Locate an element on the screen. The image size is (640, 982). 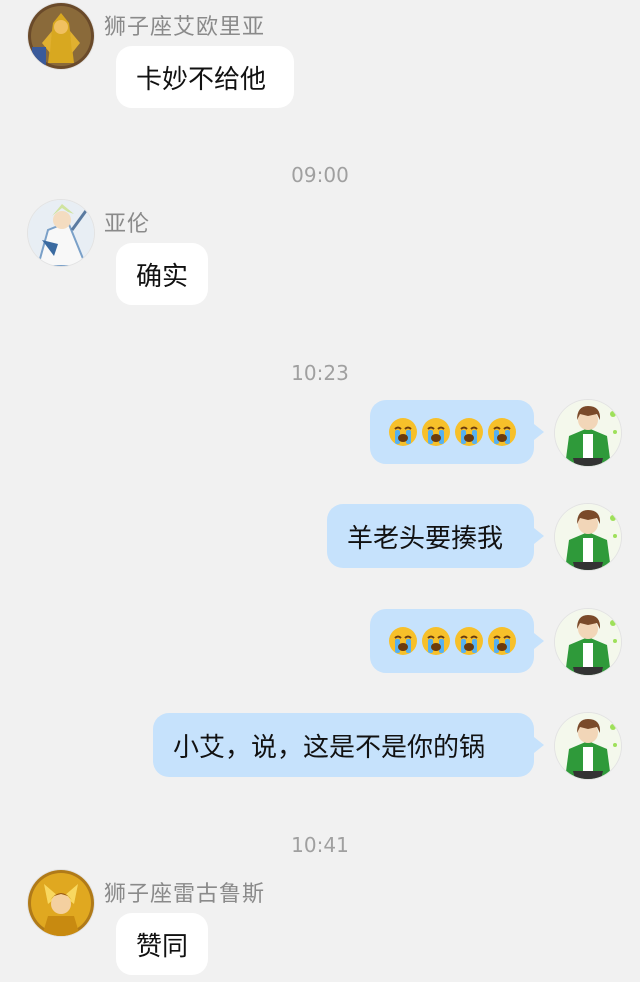
message-bubble: 小艾，说，这是不是你的锅 is located at coordinates (348, 745).